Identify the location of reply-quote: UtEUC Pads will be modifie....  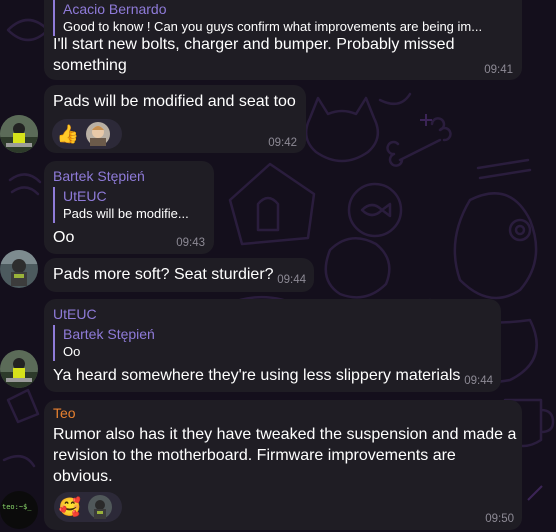
(128, 205).